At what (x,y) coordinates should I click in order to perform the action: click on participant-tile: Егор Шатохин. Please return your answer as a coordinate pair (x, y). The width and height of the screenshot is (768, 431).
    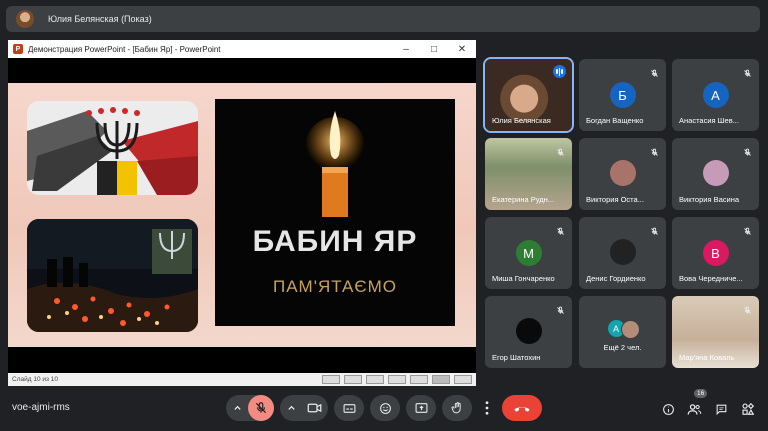
    Looking at the image, I should click on (528, 332).